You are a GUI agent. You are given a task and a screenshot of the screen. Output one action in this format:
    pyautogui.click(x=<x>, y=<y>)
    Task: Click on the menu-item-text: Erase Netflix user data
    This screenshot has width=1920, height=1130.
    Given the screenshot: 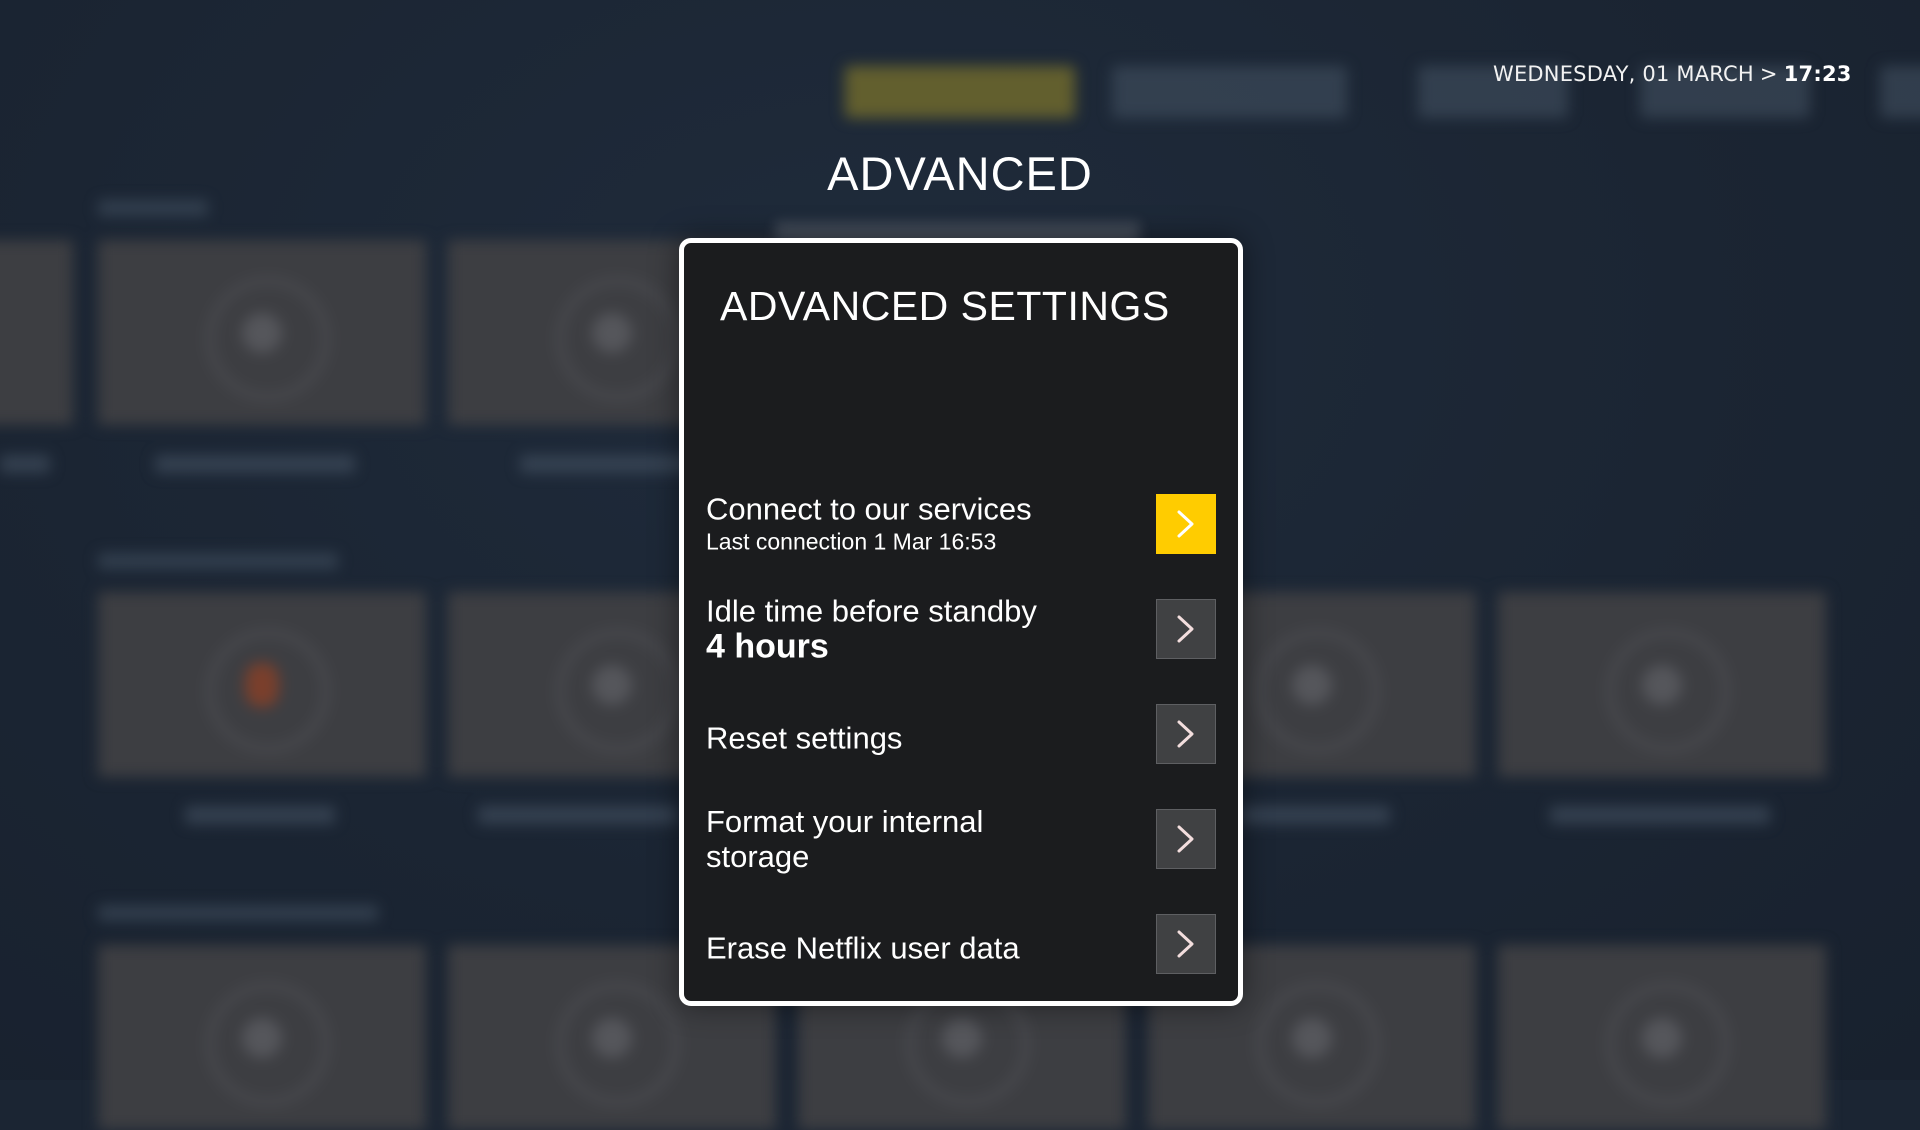 What is the action you would take?
    pyautogui.click(x=916, y=948)
    